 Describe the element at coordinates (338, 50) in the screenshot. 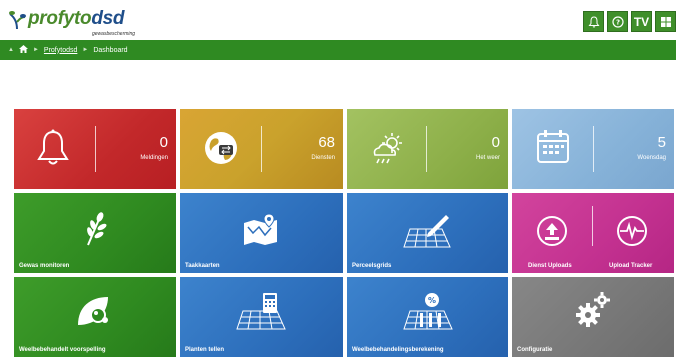

I see `breadcrumb: ▲ ► Profytodsd ► Dashboard` at that location.